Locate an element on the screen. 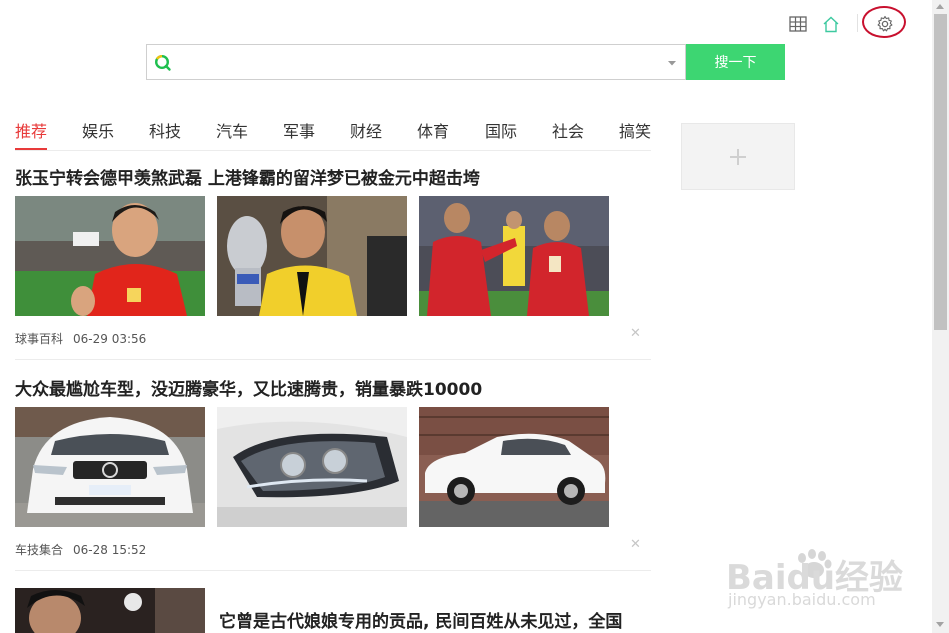  tab-funny: 搞笑 is located at coordinates (635, 130).